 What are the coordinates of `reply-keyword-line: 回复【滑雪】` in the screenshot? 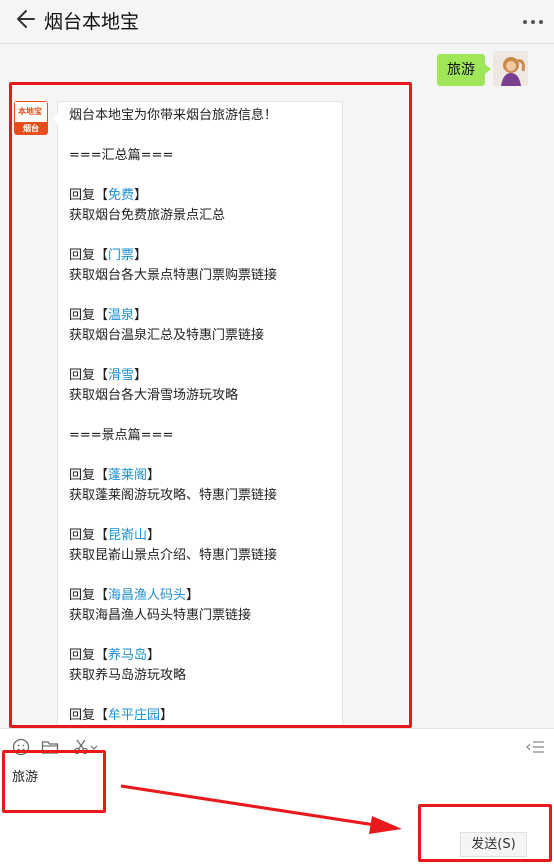 It's located at (200, 376).